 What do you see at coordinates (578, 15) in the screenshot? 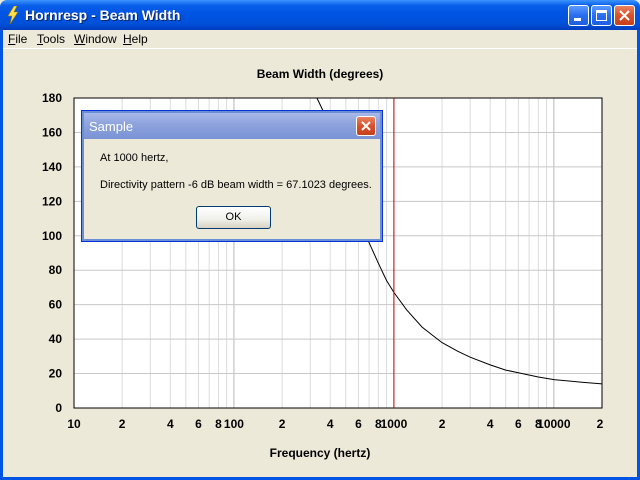
I see `minimize-button` at bounding box center [578, 15].